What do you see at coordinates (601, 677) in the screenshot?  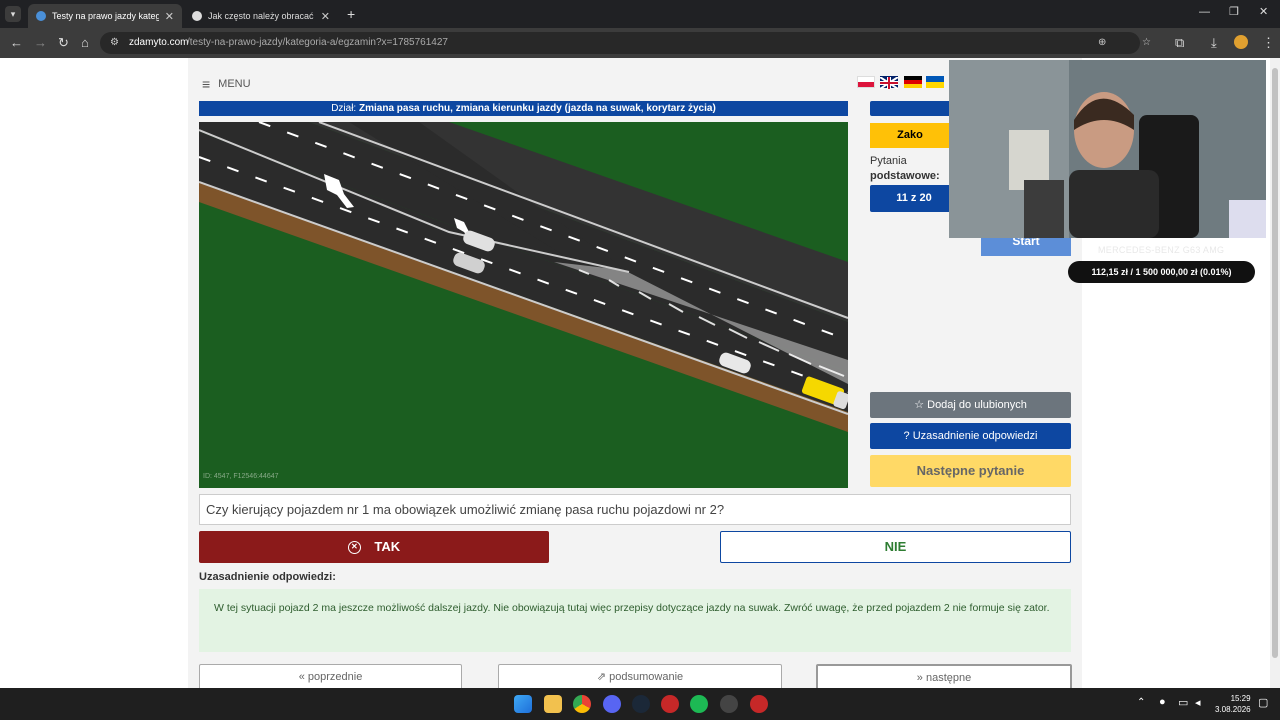 I see `chart-icon: ⇗` at bounding box center [601, 677].